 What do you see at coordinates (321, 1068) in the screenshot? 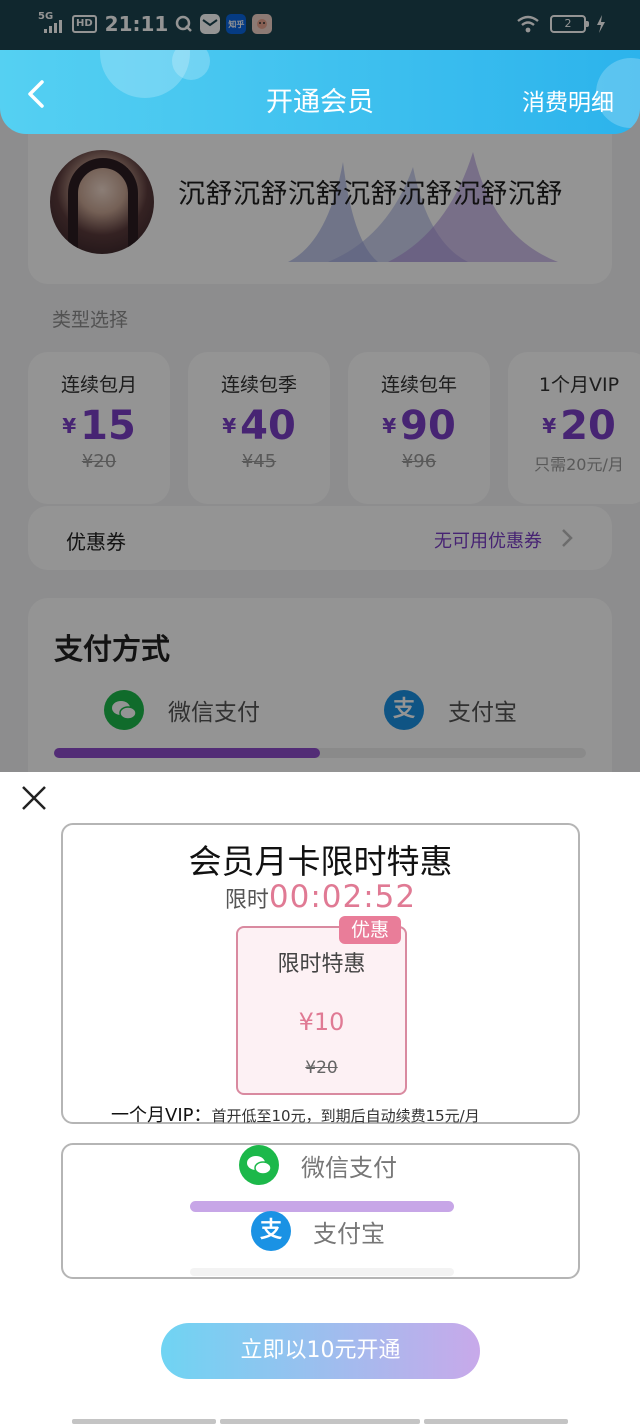
I see `deal-original-price: ¥20` at bounding box center [321, 1068].